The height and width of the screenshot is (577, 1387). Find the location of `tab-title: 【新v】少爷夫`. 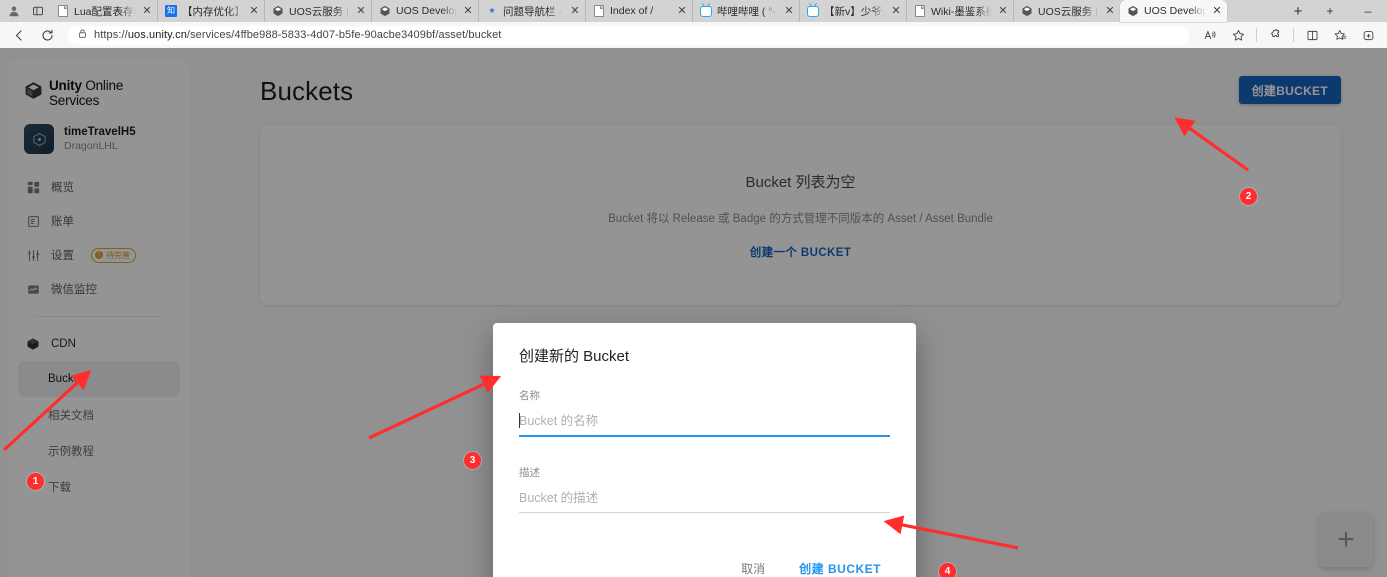

tab-title: 【新v】少爷夫 is located at coordinates (854, 11).